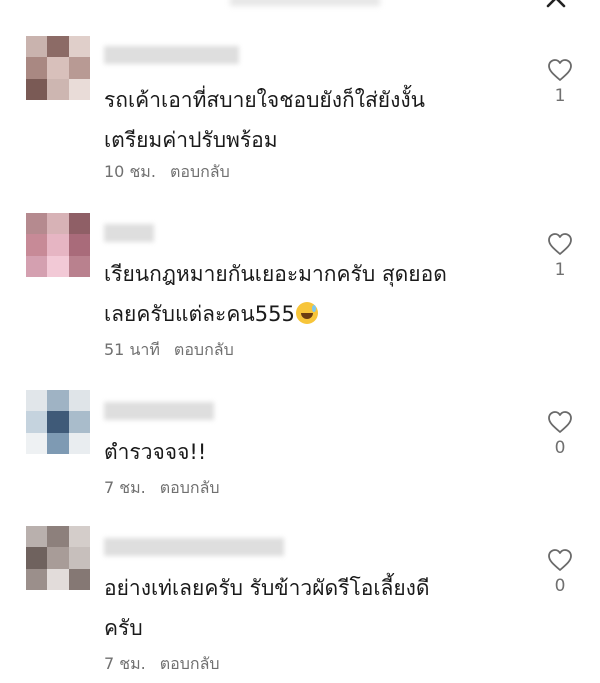 The height and width of the screenshot is (683, 600). I want to click on comment-text-line: เลยครับแต่ละคน555, so click(199, 314).